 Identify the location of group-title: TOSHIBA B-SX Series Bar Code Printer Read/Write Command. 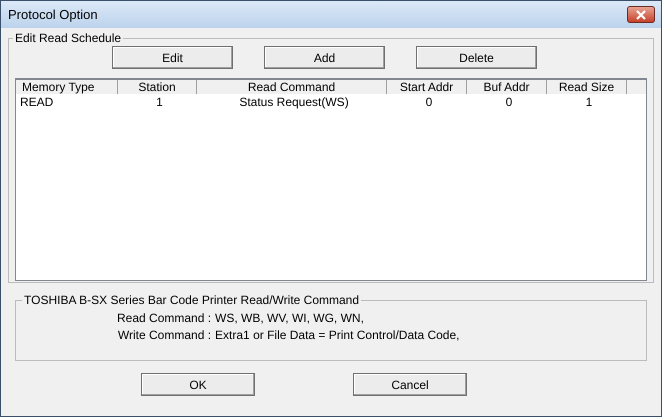
(191, 300).